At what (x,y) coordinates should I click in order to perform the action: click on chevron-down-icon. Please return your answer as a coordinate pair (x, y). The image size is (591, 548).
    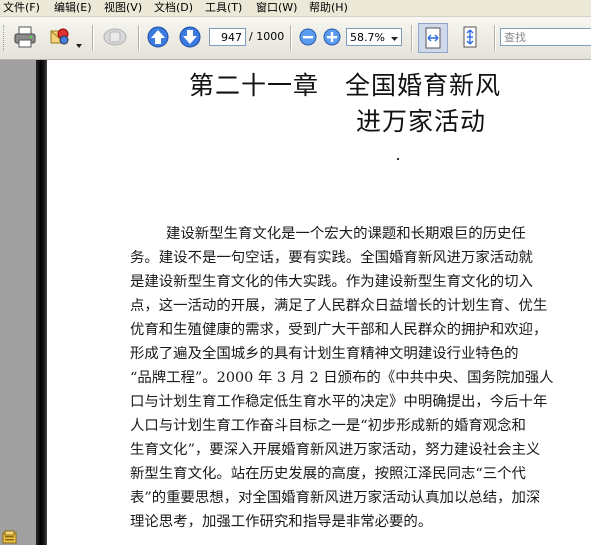
    Looking at the image, I should click on (394, 41).